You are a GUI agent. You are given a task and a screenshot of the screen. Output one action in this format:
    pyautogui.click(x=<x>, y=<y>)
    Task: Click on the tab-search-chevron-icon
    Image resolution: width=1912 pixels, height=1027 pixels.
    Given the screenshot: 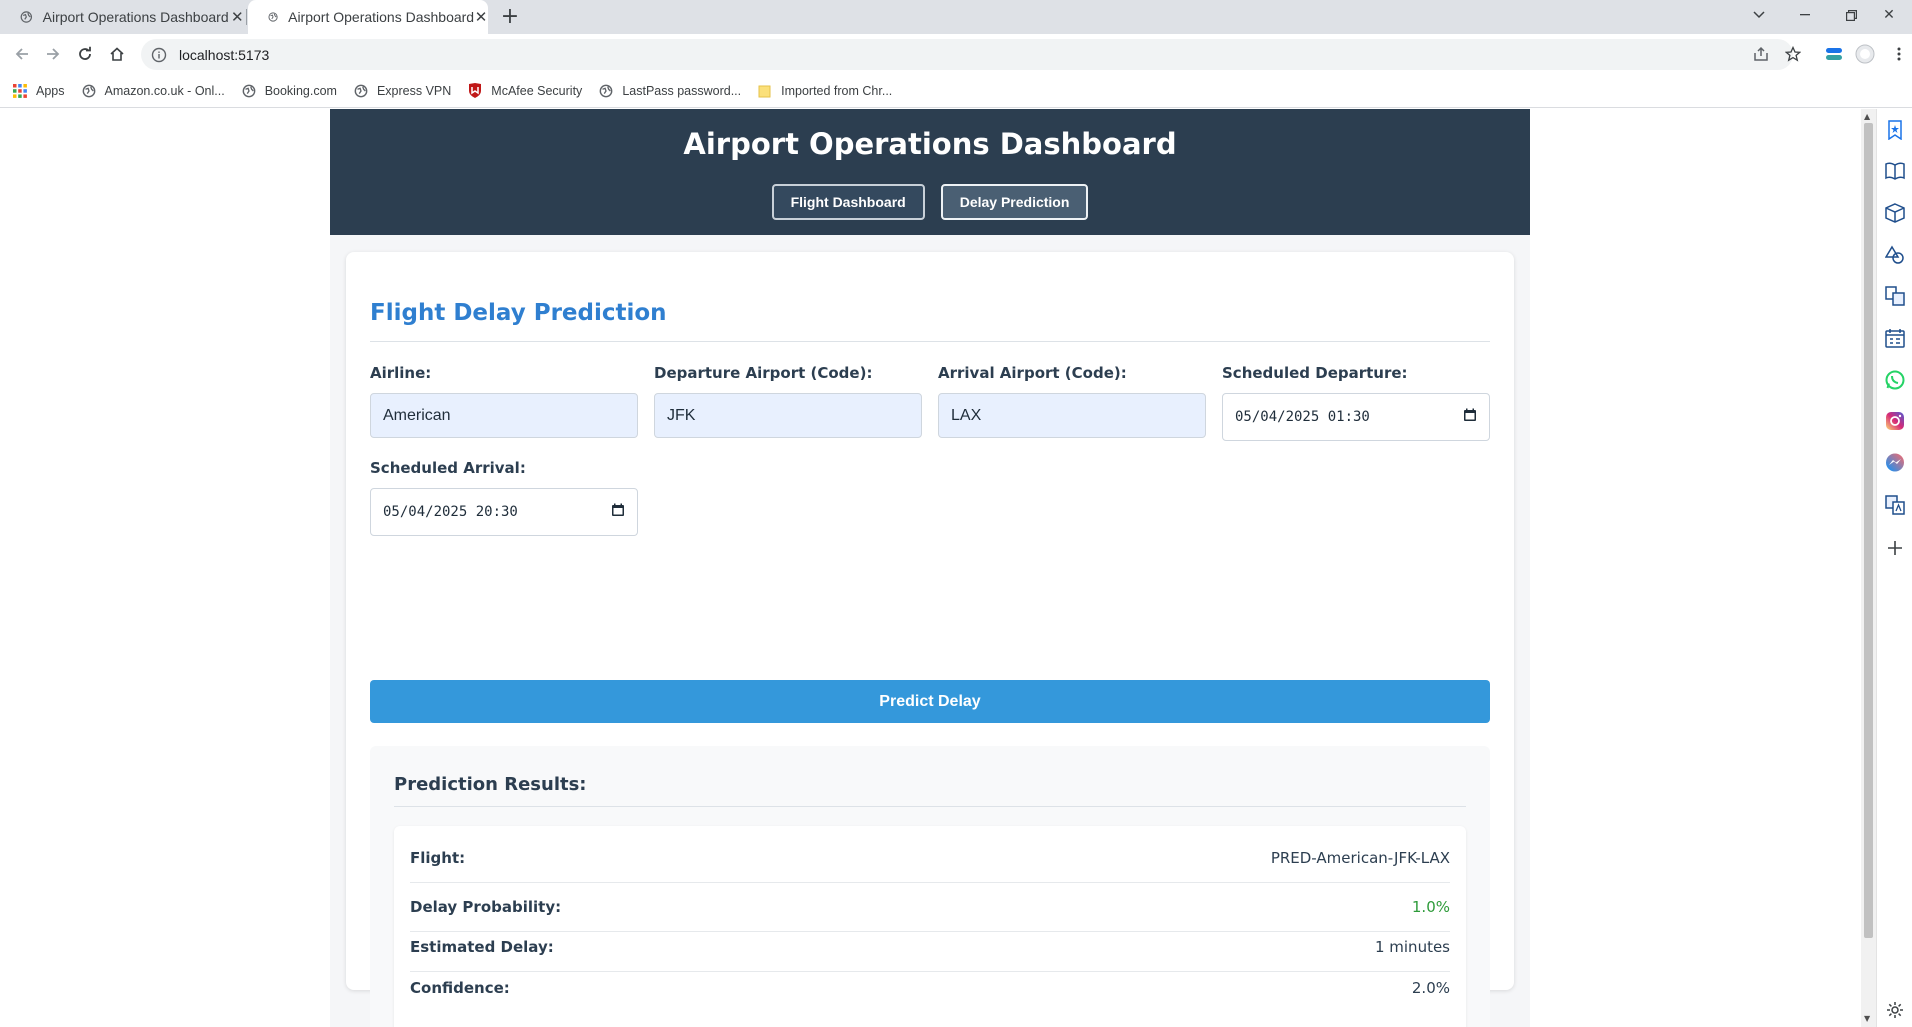 What is the action you would take?
    pyautogui.click(x=1759, y=15)
    